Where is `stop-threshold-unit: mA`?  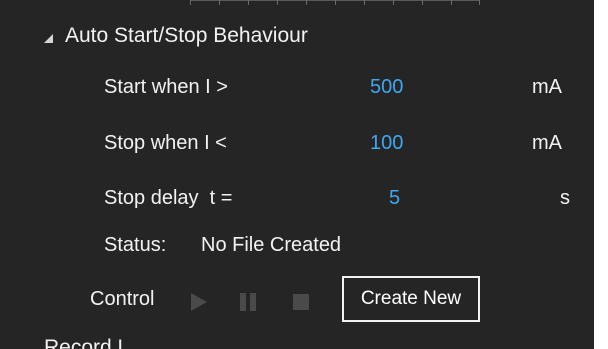 stop-threshold-unit: mA is located at coordinates (547, 143).